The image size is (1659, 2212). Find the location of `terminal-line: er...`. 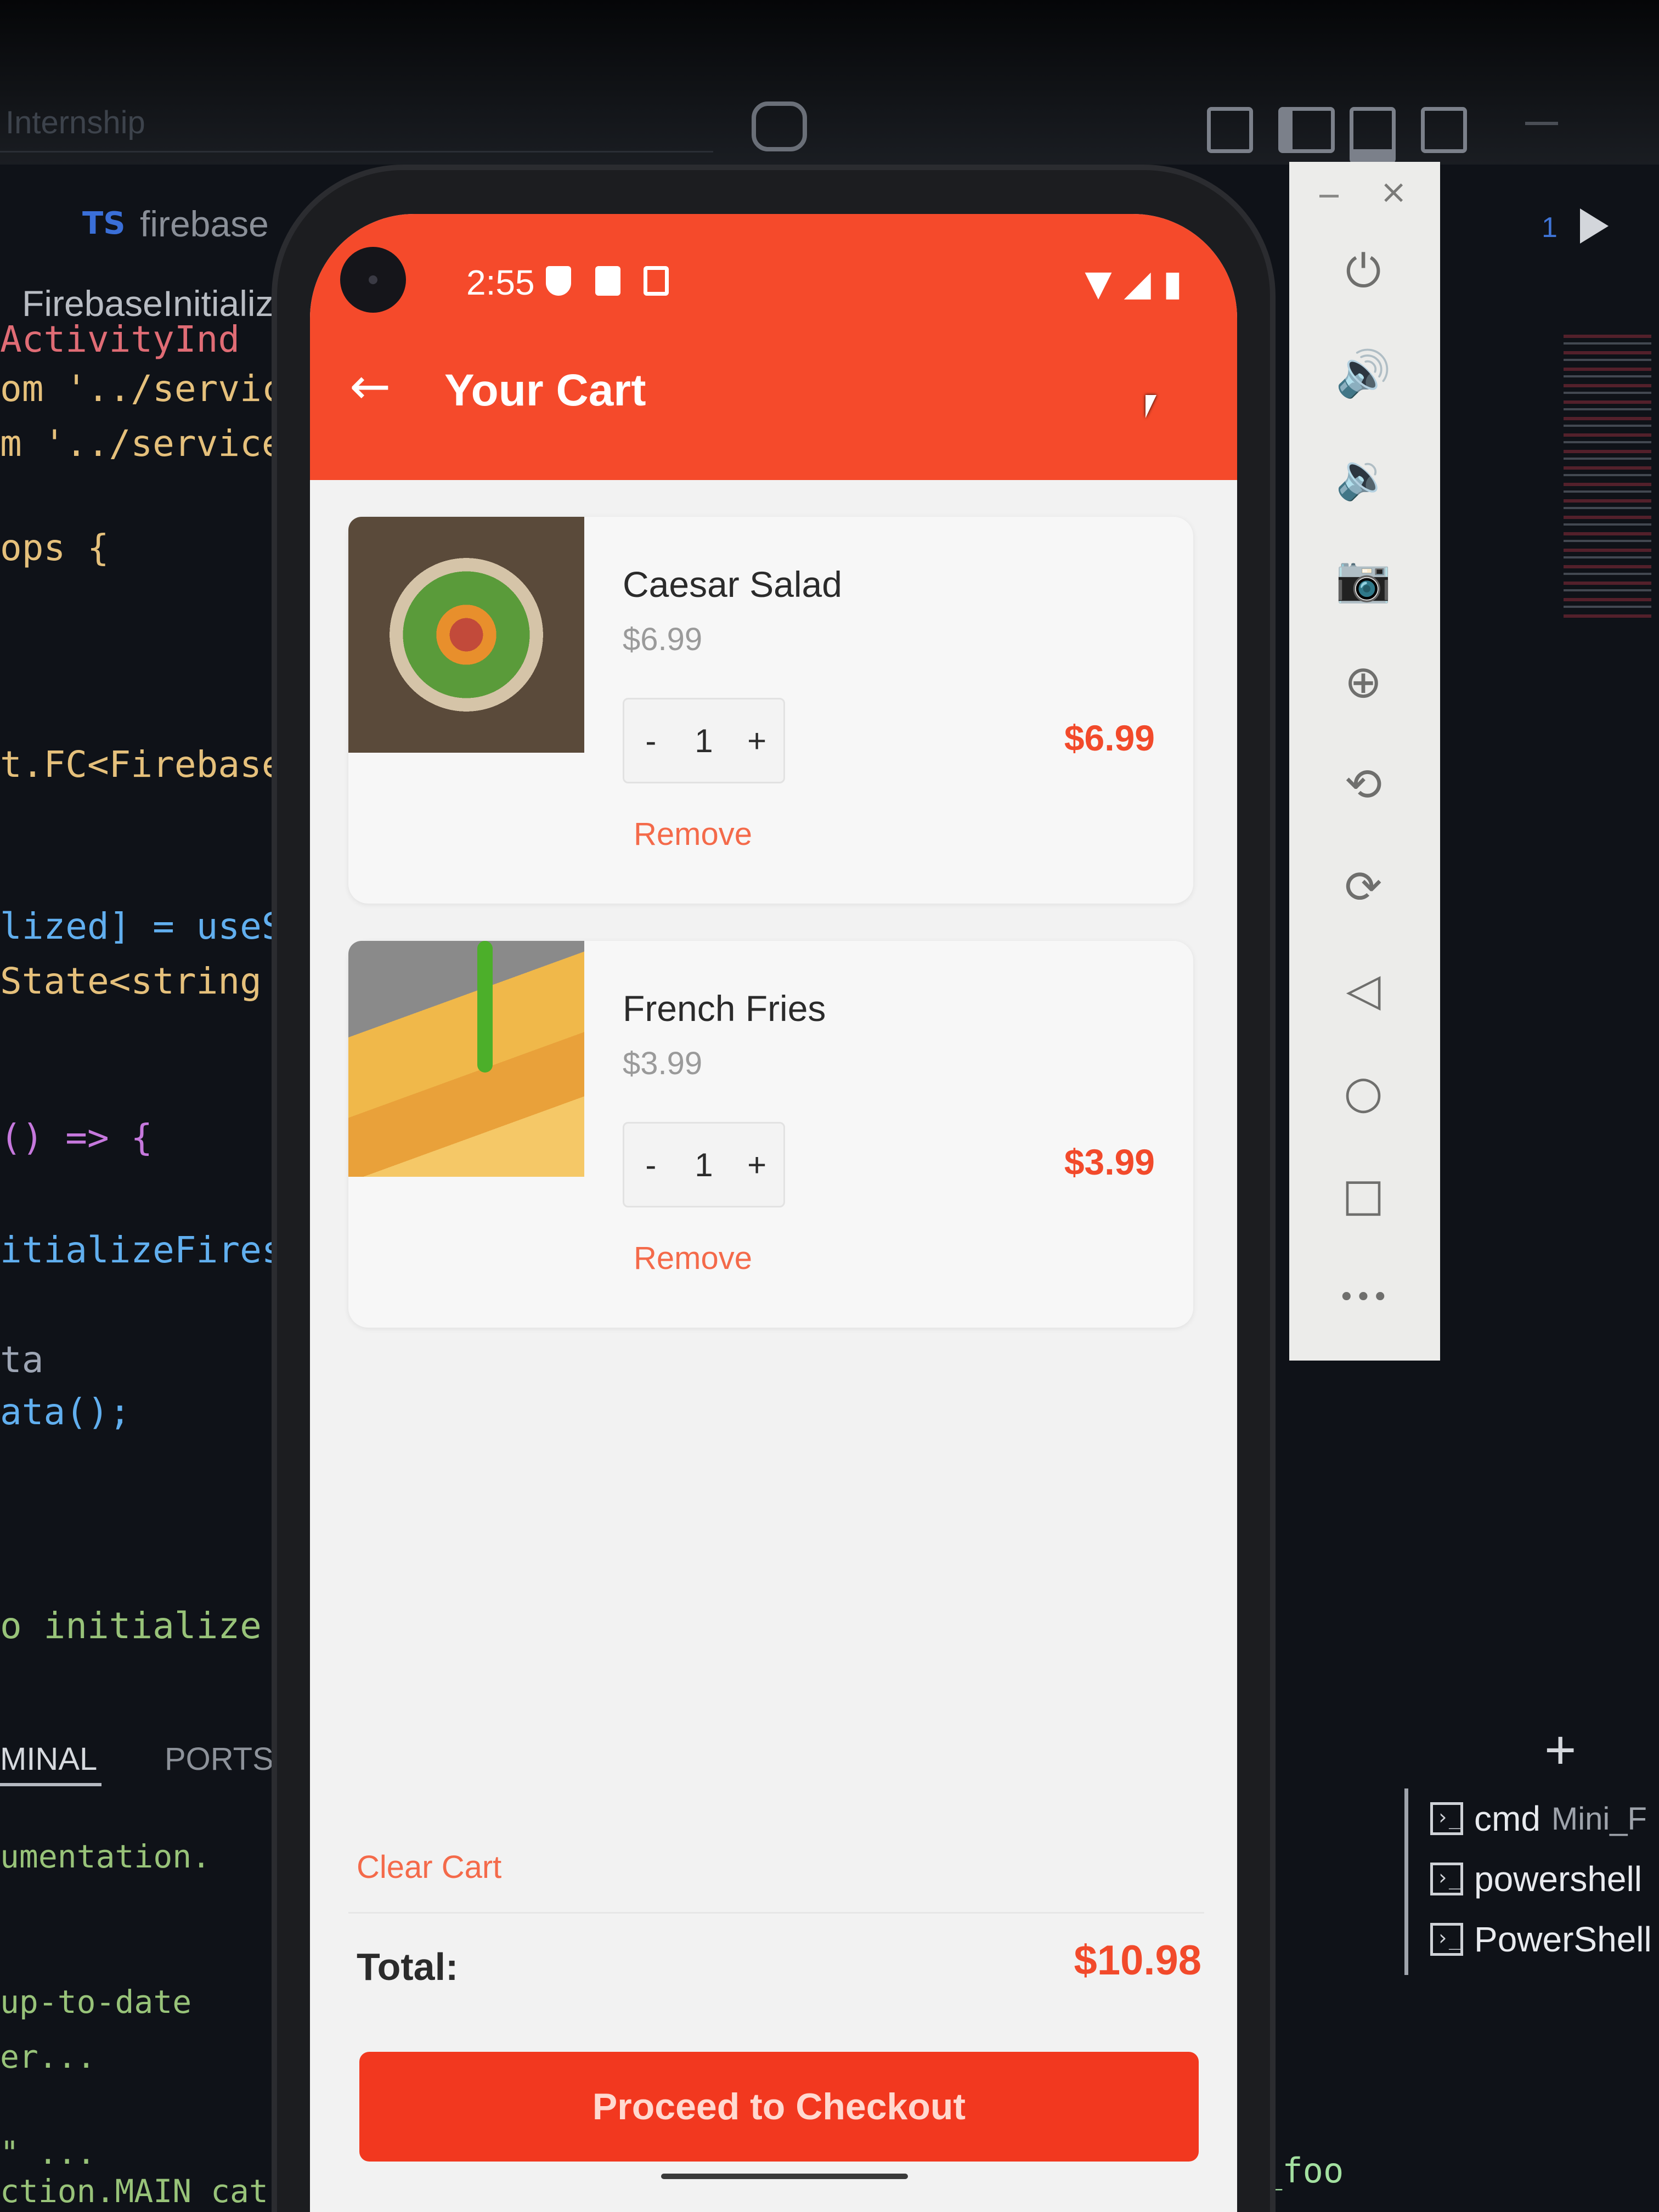

terminal-line: er... is located at coordinates (48, 2056).